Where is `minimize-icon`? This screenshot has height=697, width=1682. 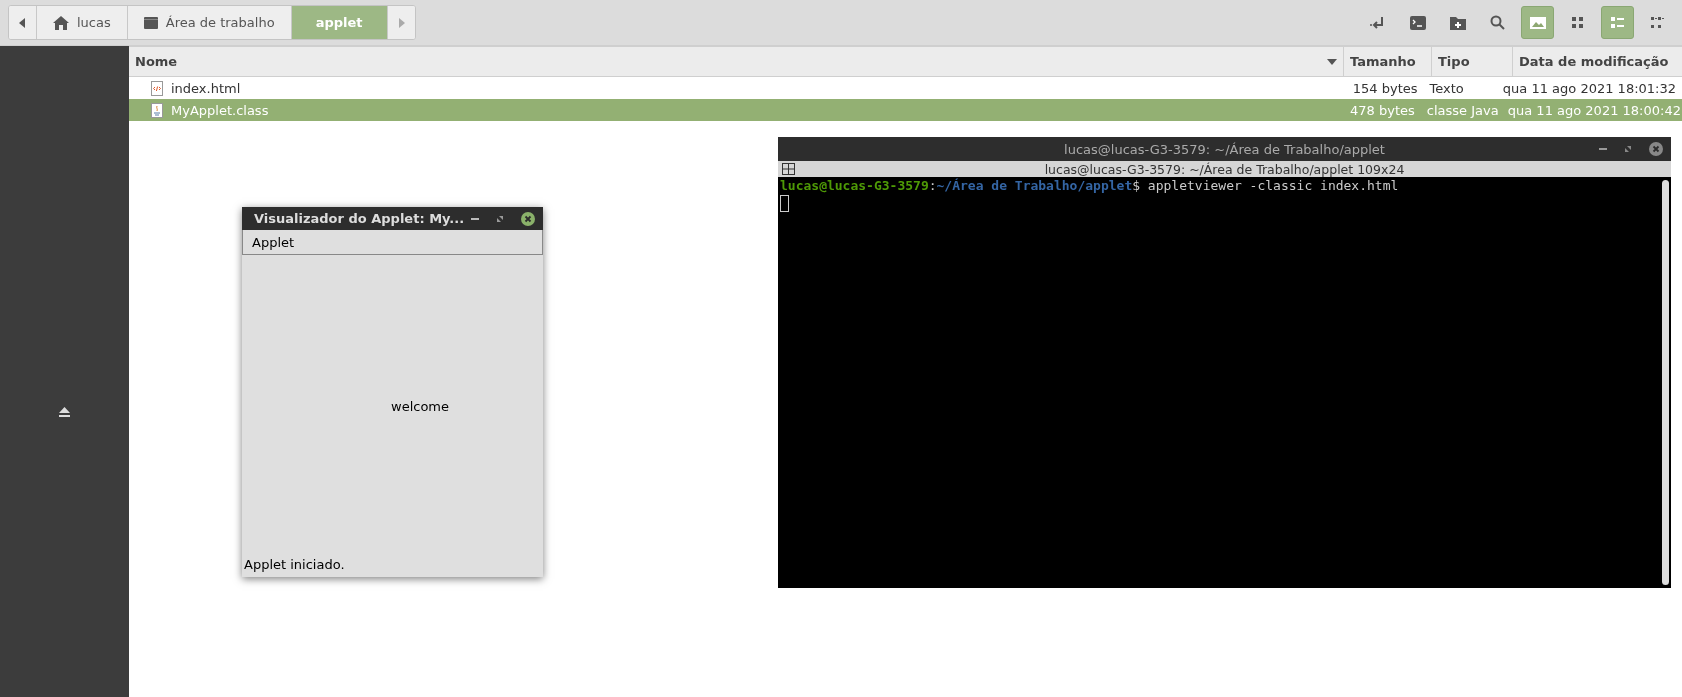 minimize-icon is located at coordinates (475, 218).